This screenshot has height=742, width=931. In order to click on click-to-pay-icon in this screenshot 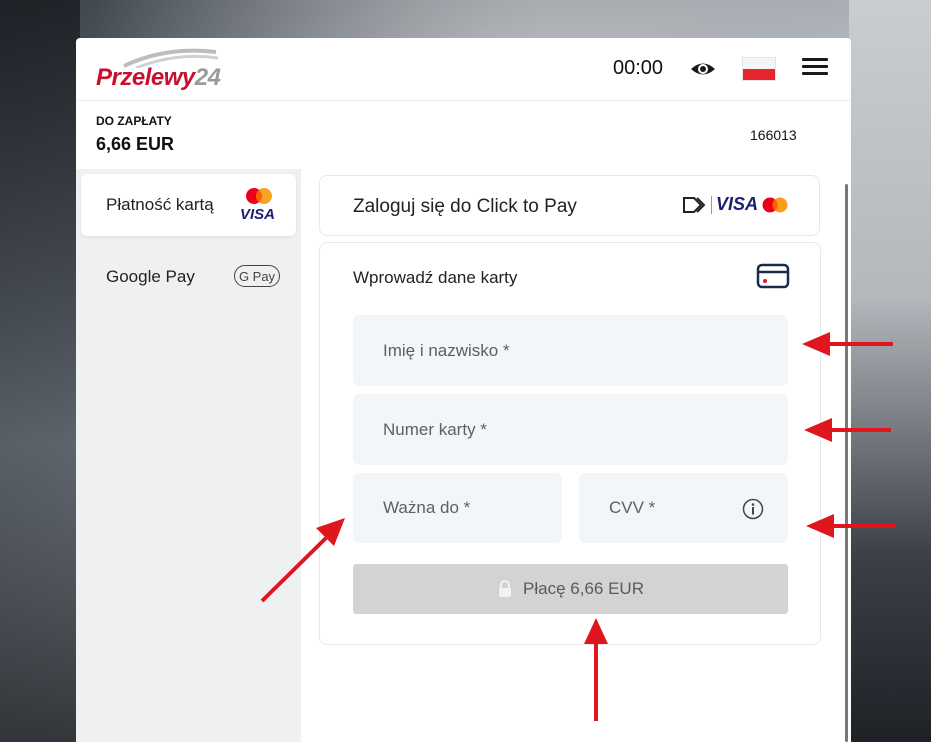, I will do `click(694, 205)`.